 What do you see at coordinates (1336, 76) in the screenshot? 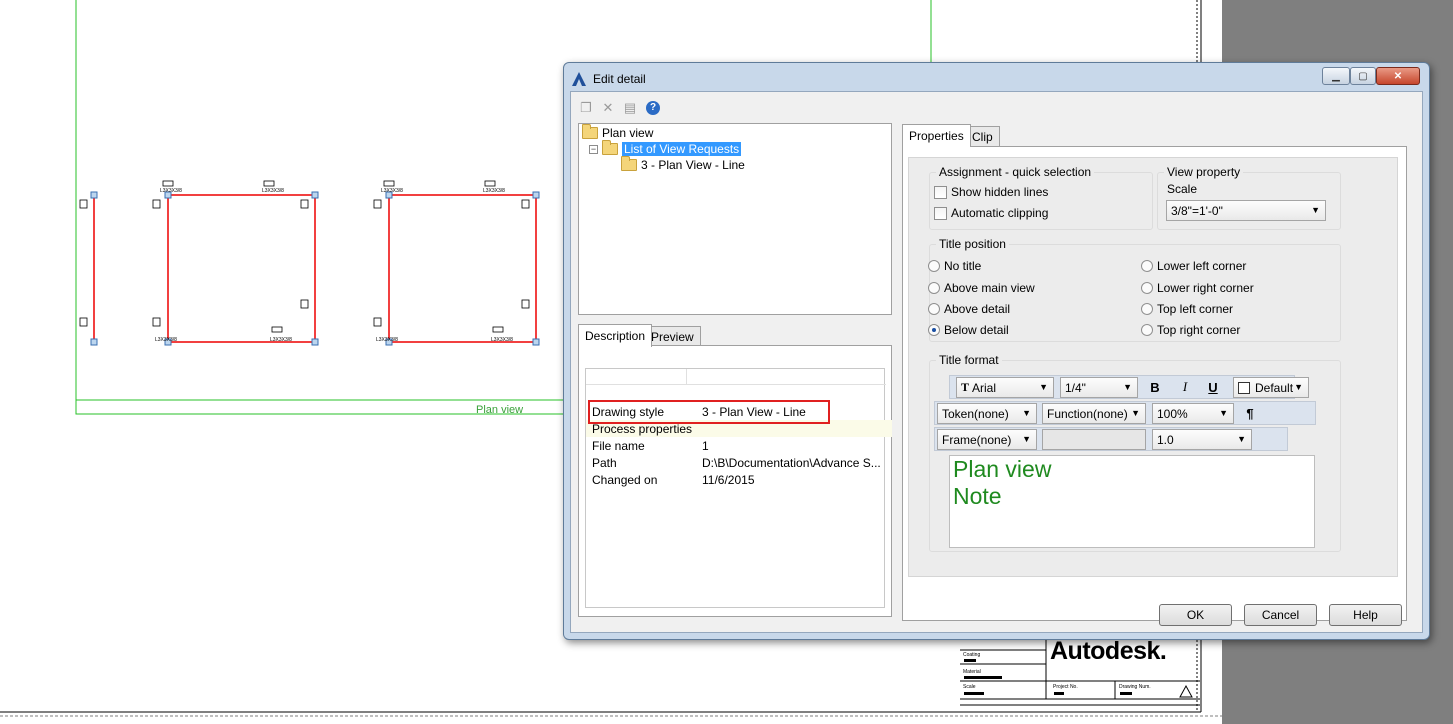
I see `minimize-button: ▁` at bounding box center [1336, 76].